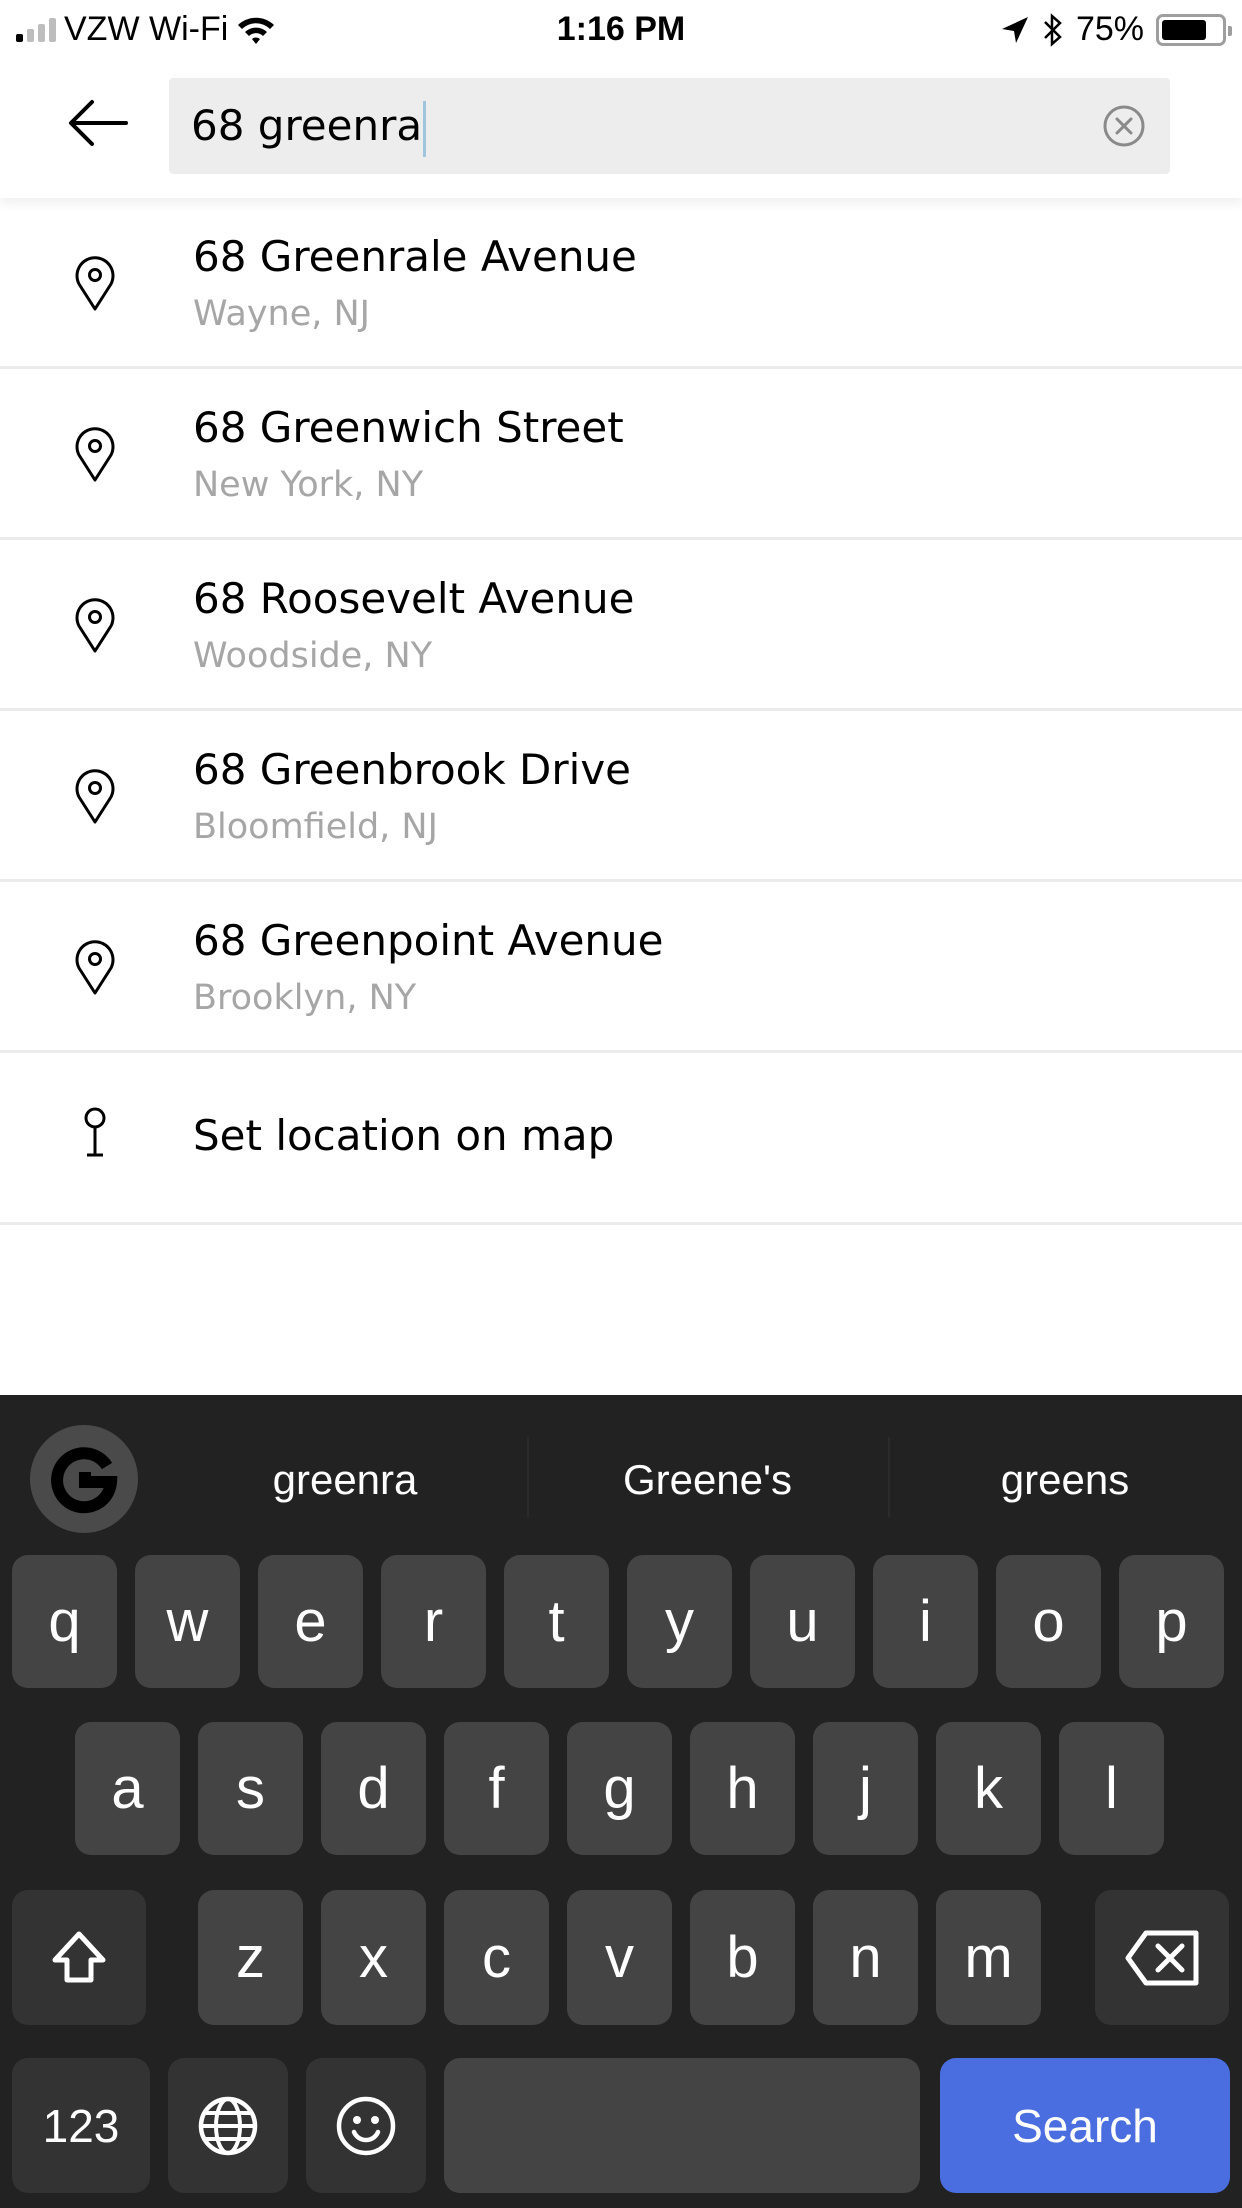  Describe the element at coordinates (621, 454) in the screenshot. I see `result-item: 68 Greenwich Street New York, NY` at that location.